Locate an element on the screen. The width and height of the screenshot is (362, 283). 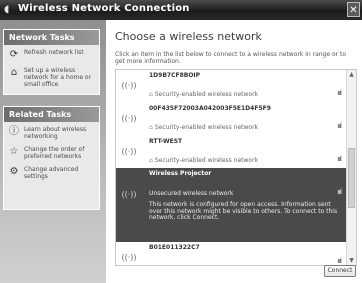
close-button: ✕ is located at coordinates (353, 9).